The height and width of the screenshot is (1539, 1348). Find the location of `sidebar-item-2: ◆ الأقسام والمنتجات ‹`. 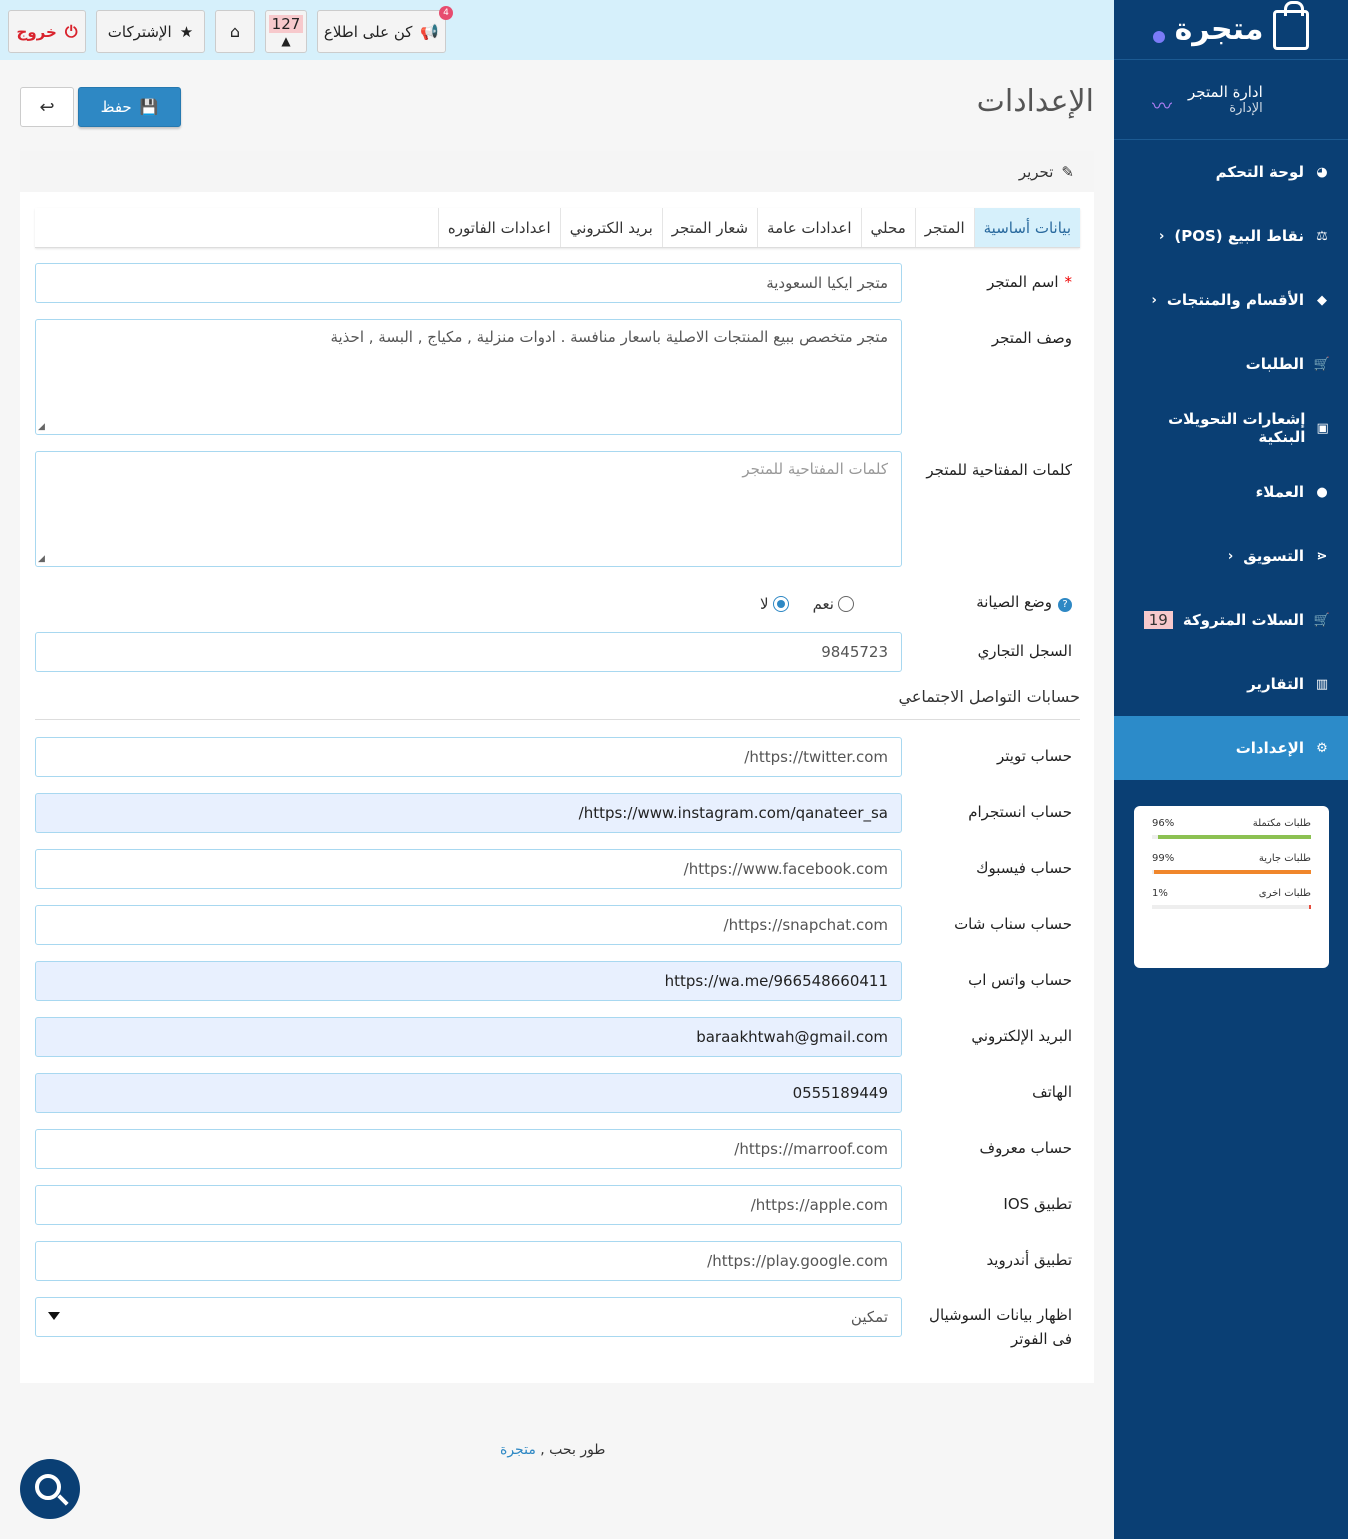

sidebar-item-2: ◆ الأقسام والمنتجات ‹ is located at coordinates (1231, 300).